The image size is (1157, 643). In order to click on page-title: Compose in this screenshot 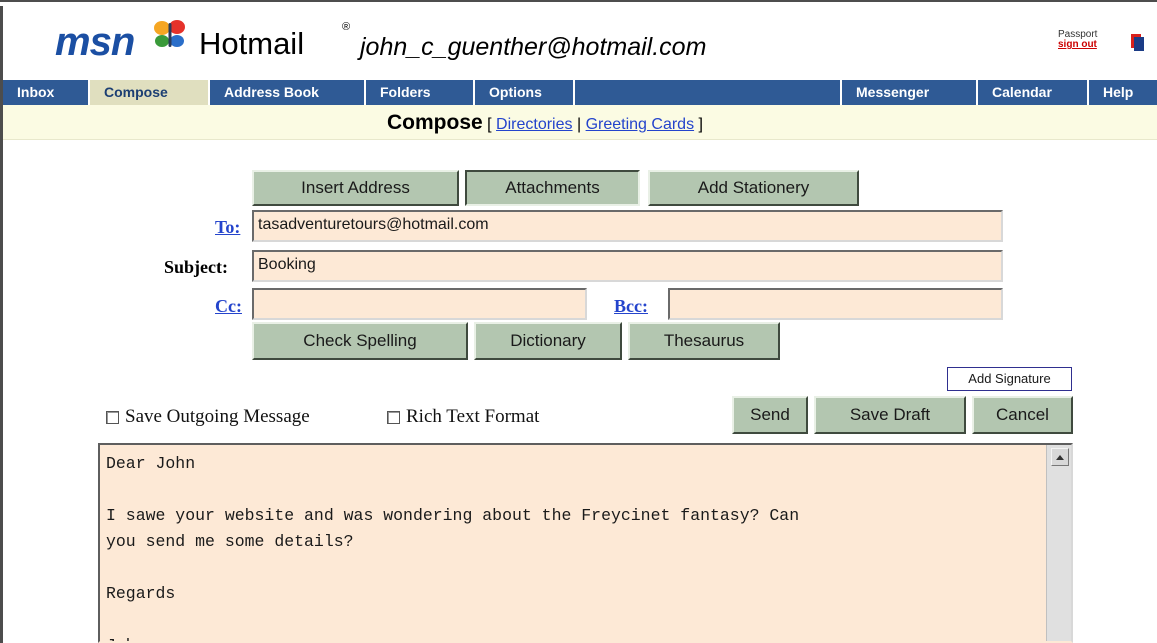, I will do `click(435, 122)`.